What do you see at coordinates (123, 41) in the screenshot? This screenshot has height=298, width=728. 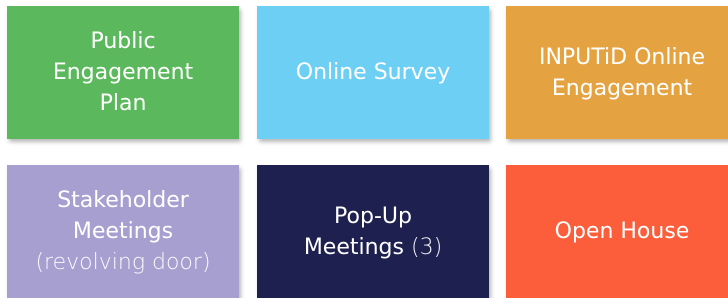 I see `tile-label-line: Public` at bounding box center [123, 41].